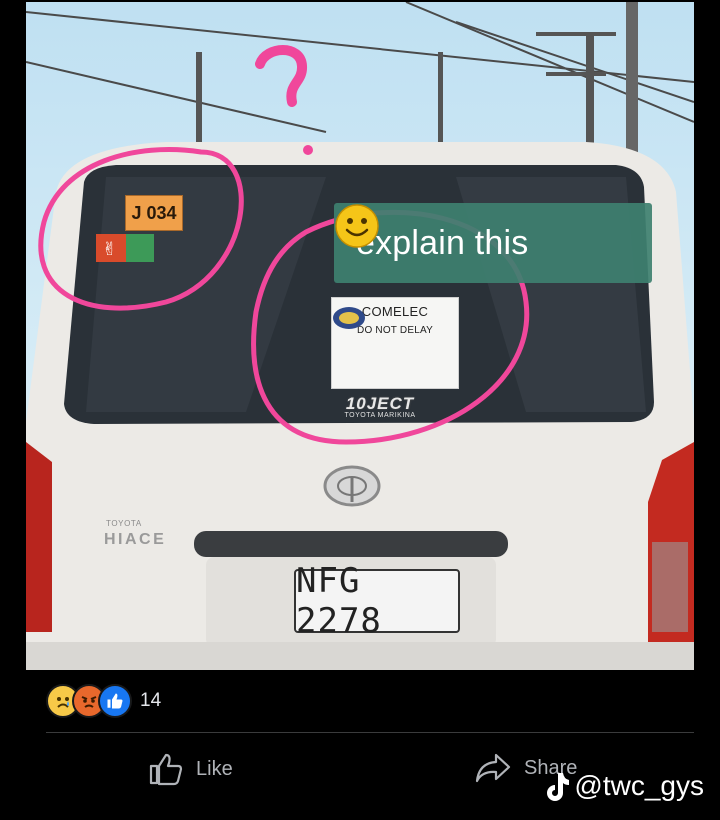  Describe the element at coordinates (151, 700) in the screenshot. I see `reaction-count: 14` at that location.